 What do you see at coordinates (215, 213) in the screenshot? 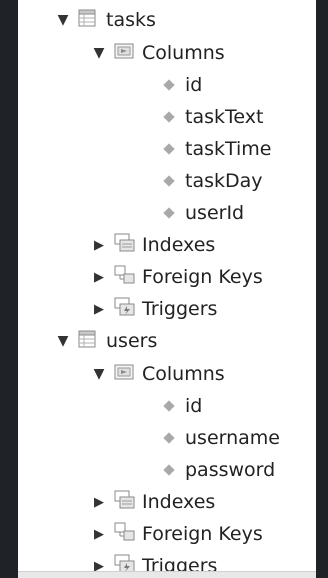
I see `column-name: userId` at bounding box center [215, 213].